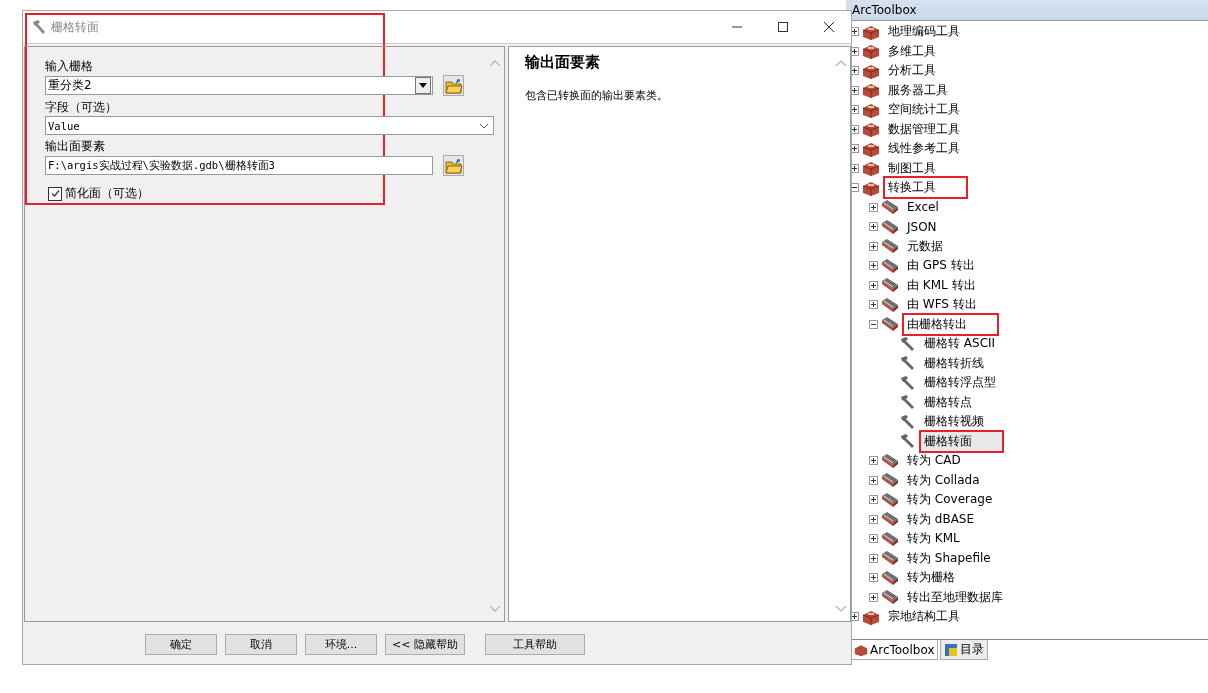 The image size is (1208, 693). What do you see at coordinates (922, 226) in the screenshot?
I see `tree-item: JSON` at bounding box center [922, 226].